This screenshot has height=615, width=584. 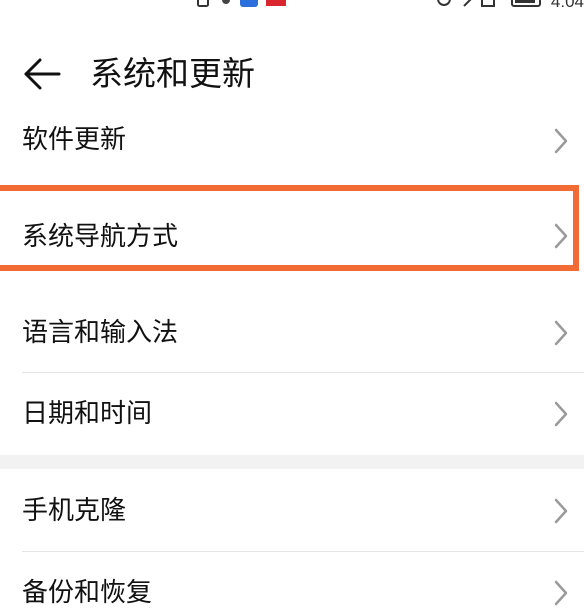 I want to click on status-time: 4:04, so click(x=567, y=5).